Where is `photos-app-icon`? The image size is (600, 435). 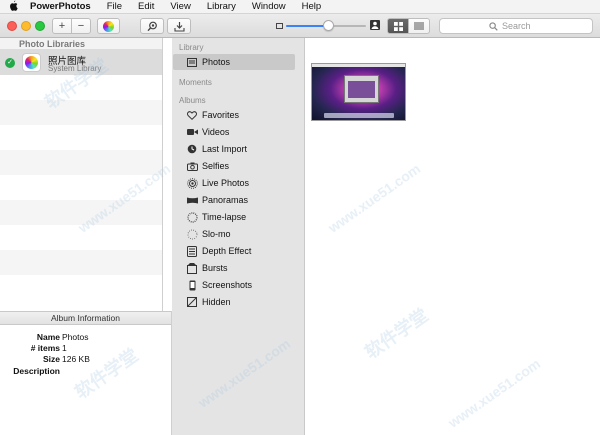 photos-app-icon is located at coordinates (108, 26).